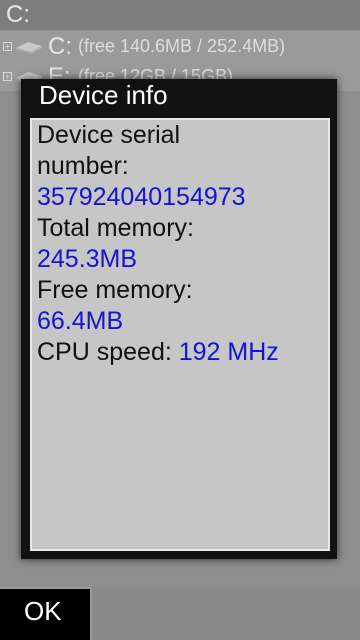 The height and width of the screenshot is (640, 360). I want to click on dialog-title: Device info, so click(103, 95).